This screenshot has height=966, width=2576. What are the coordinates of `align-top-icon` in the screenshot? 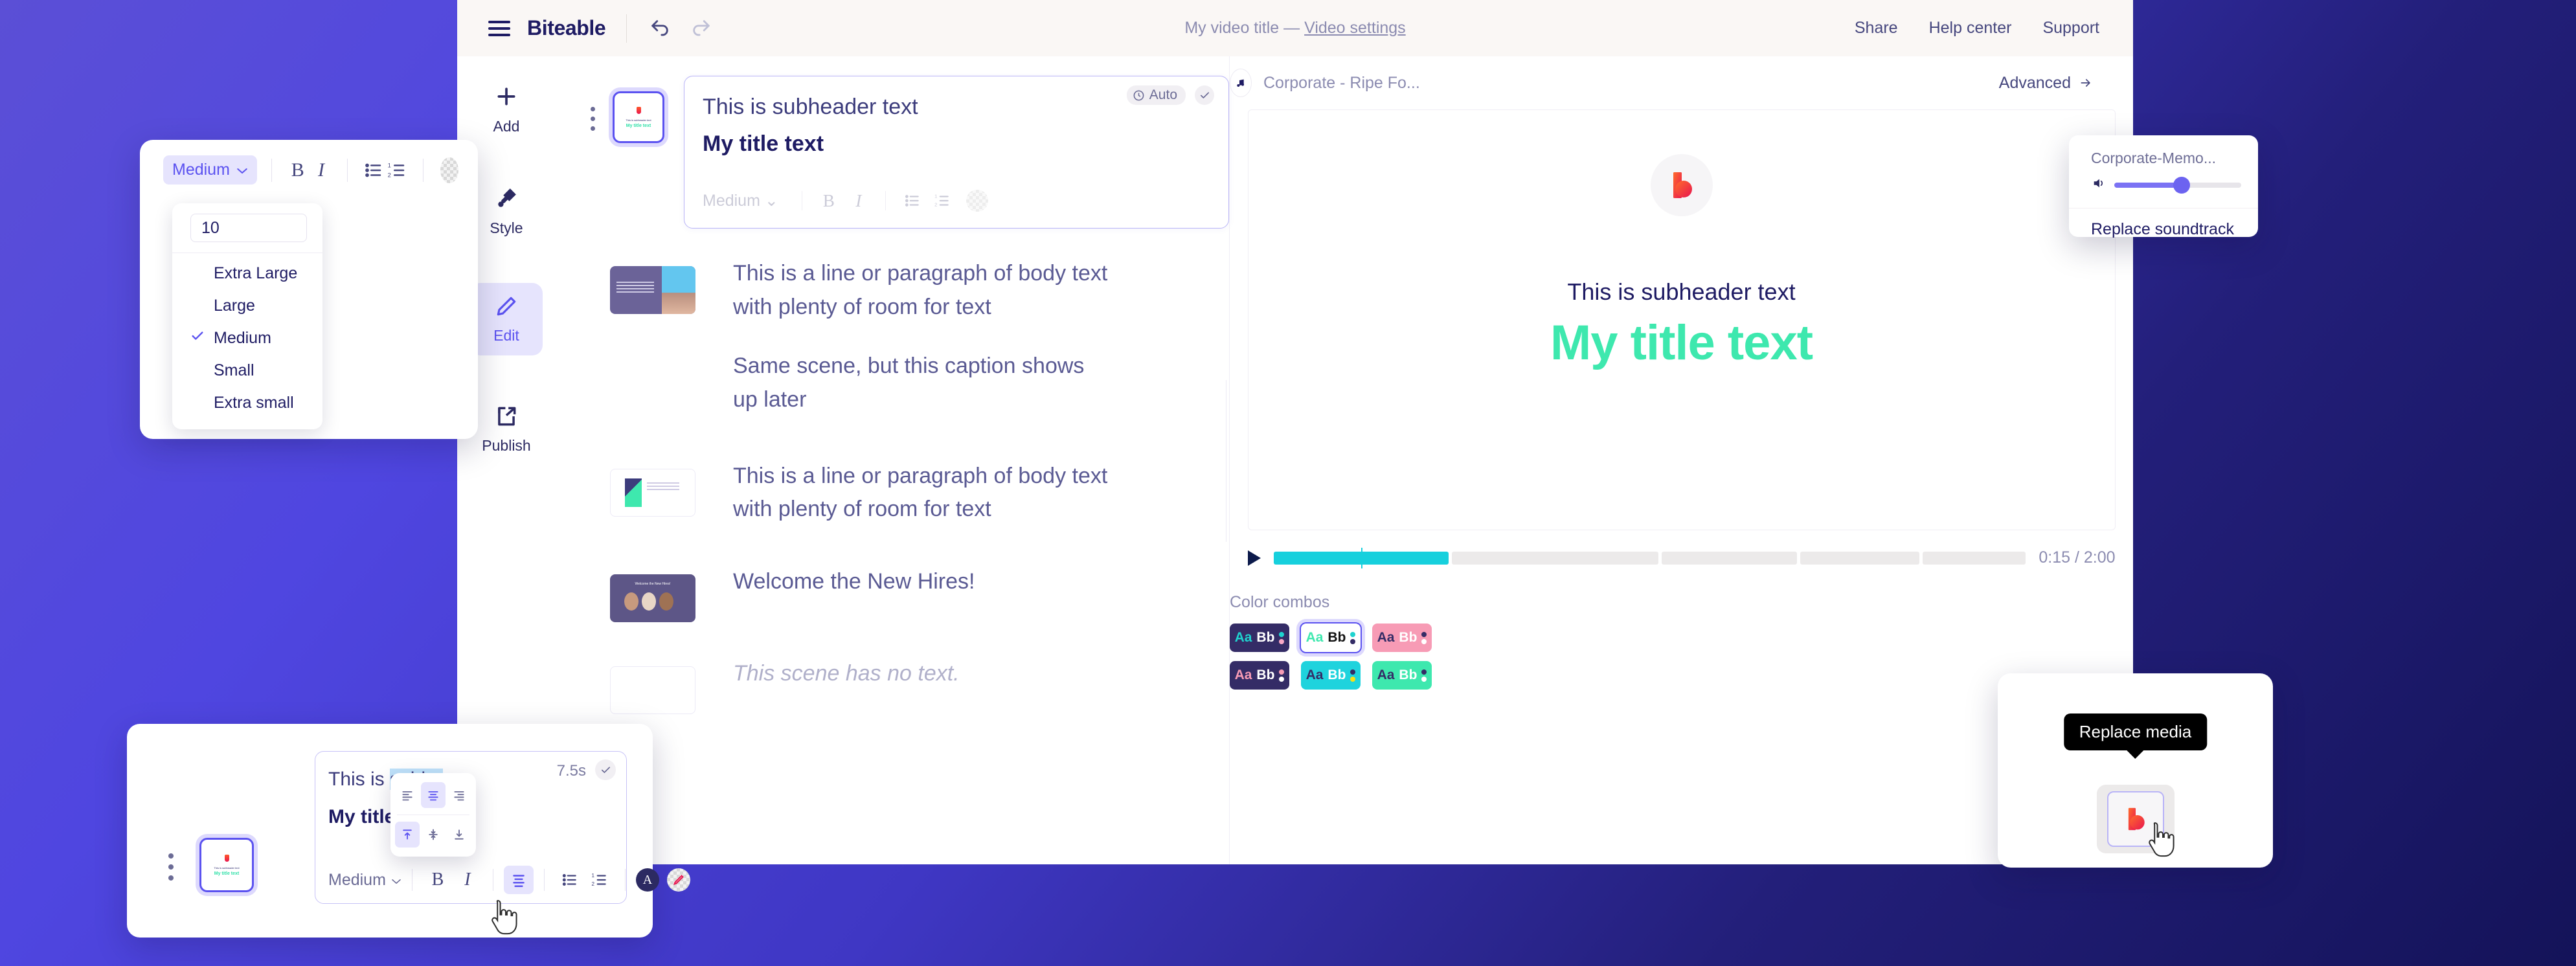 It's located at (407, 835).